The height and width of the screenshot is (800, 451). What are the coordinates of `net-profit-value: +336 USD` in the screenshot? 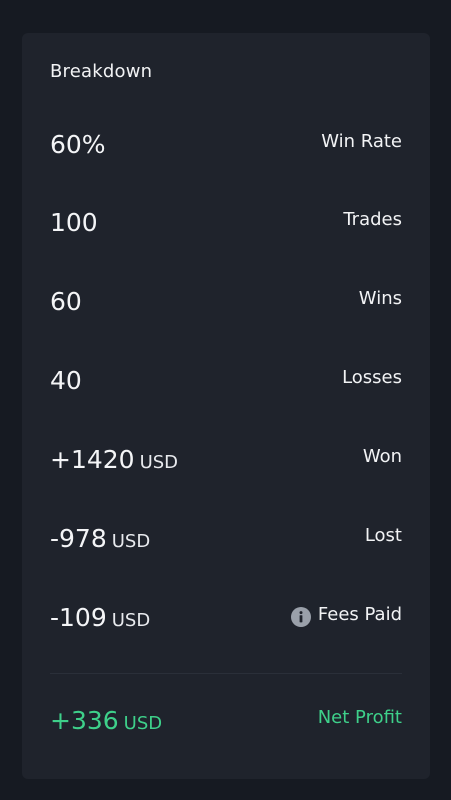 It's located at (106, 722).